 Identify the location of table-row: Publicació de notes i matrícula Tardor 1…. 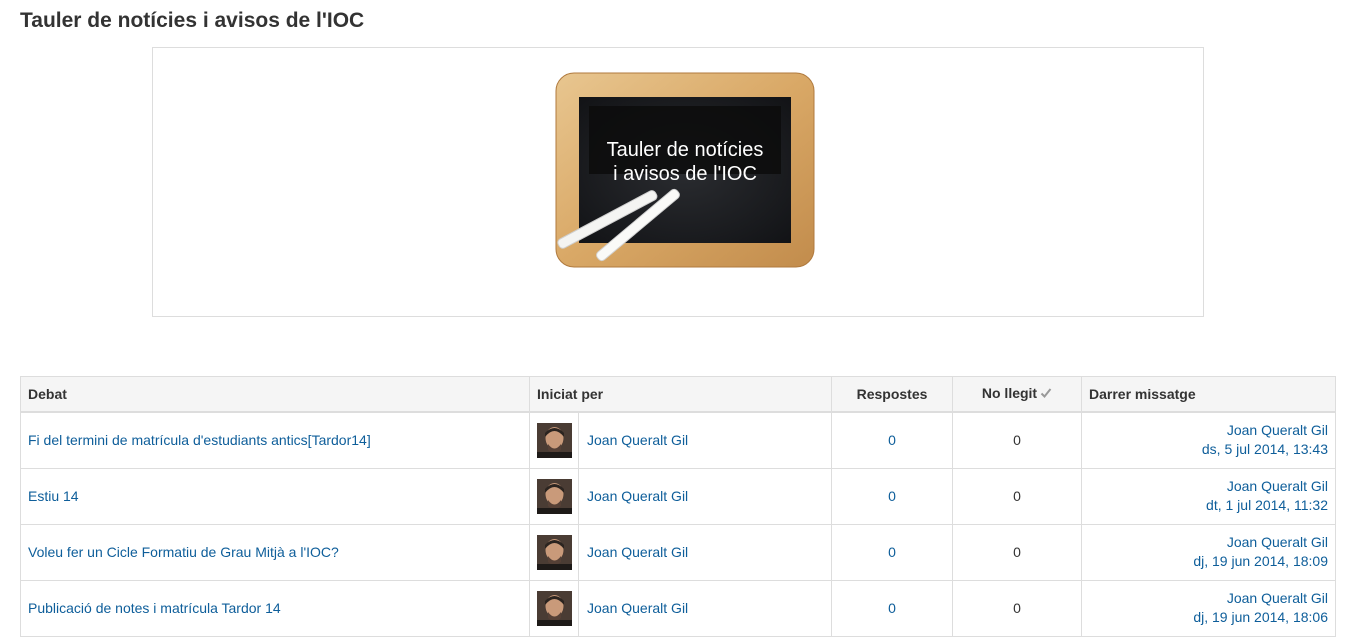
(678, 608).